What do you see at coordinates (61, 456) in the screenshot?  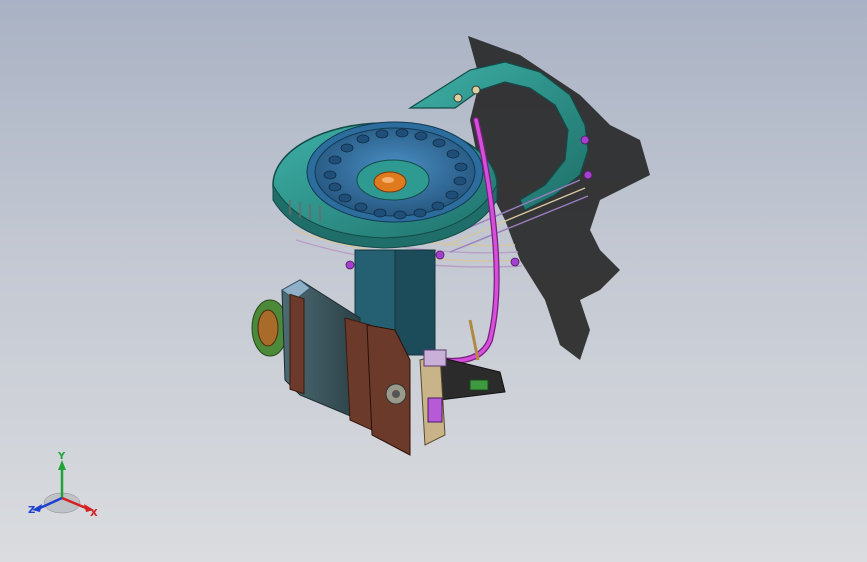 I see `y-axis-label: Y` at bounding box center [61, 456].